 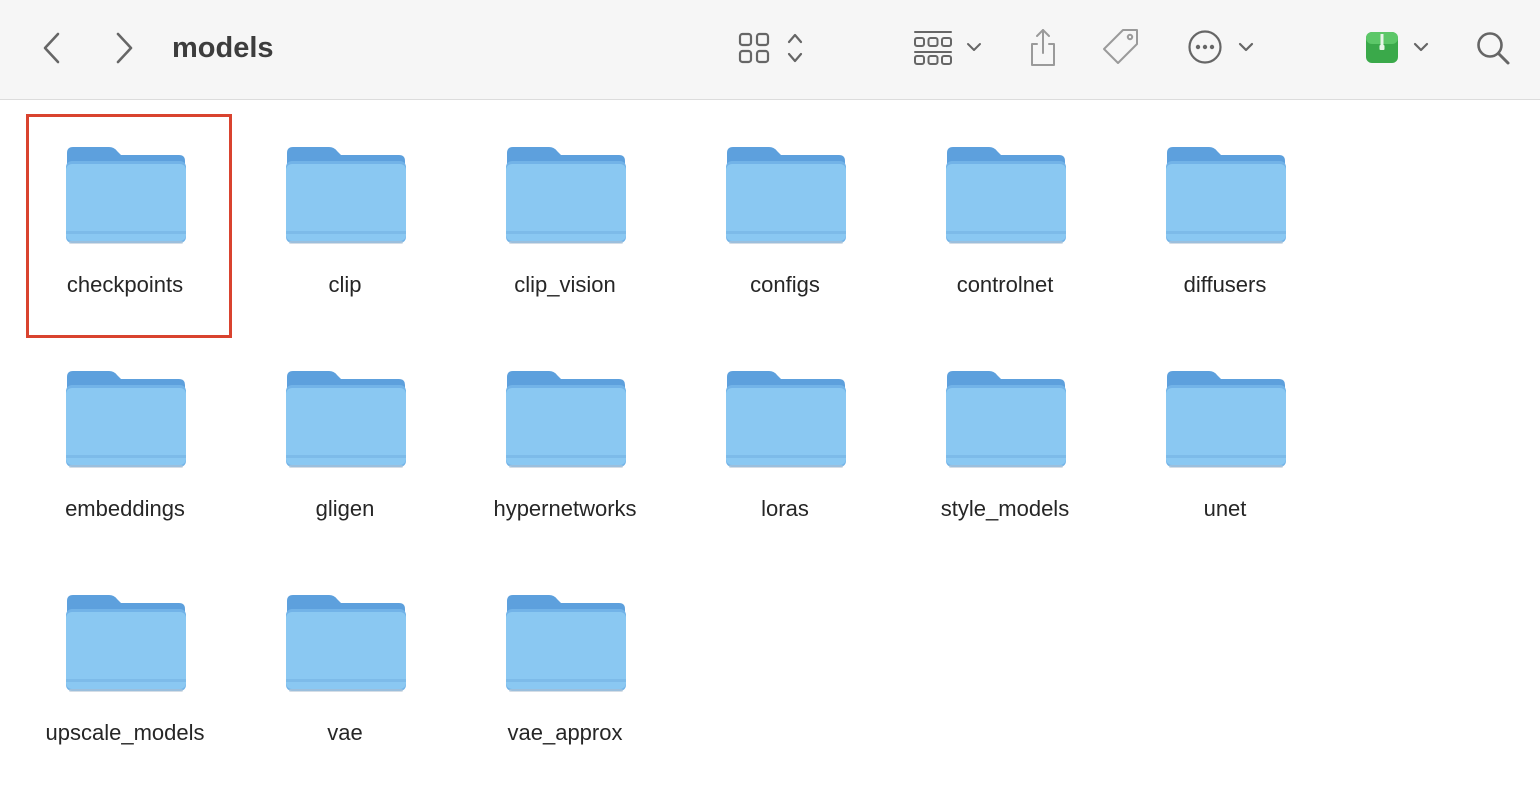 I want to click on folder-item-configs: configs, so click(x=785, y=215).